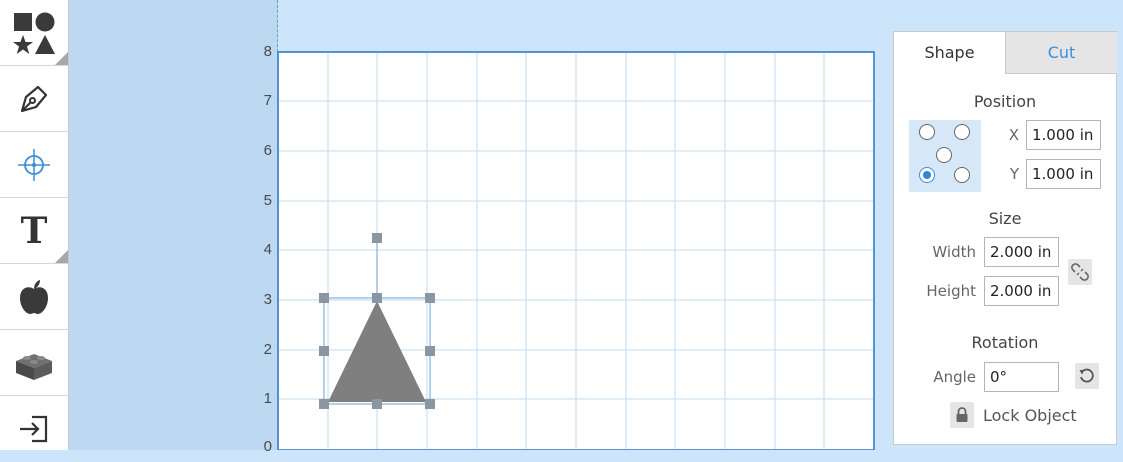 This screenshot has width=1123, height=462. I want to click on height-label: Height, so click(951, 291).